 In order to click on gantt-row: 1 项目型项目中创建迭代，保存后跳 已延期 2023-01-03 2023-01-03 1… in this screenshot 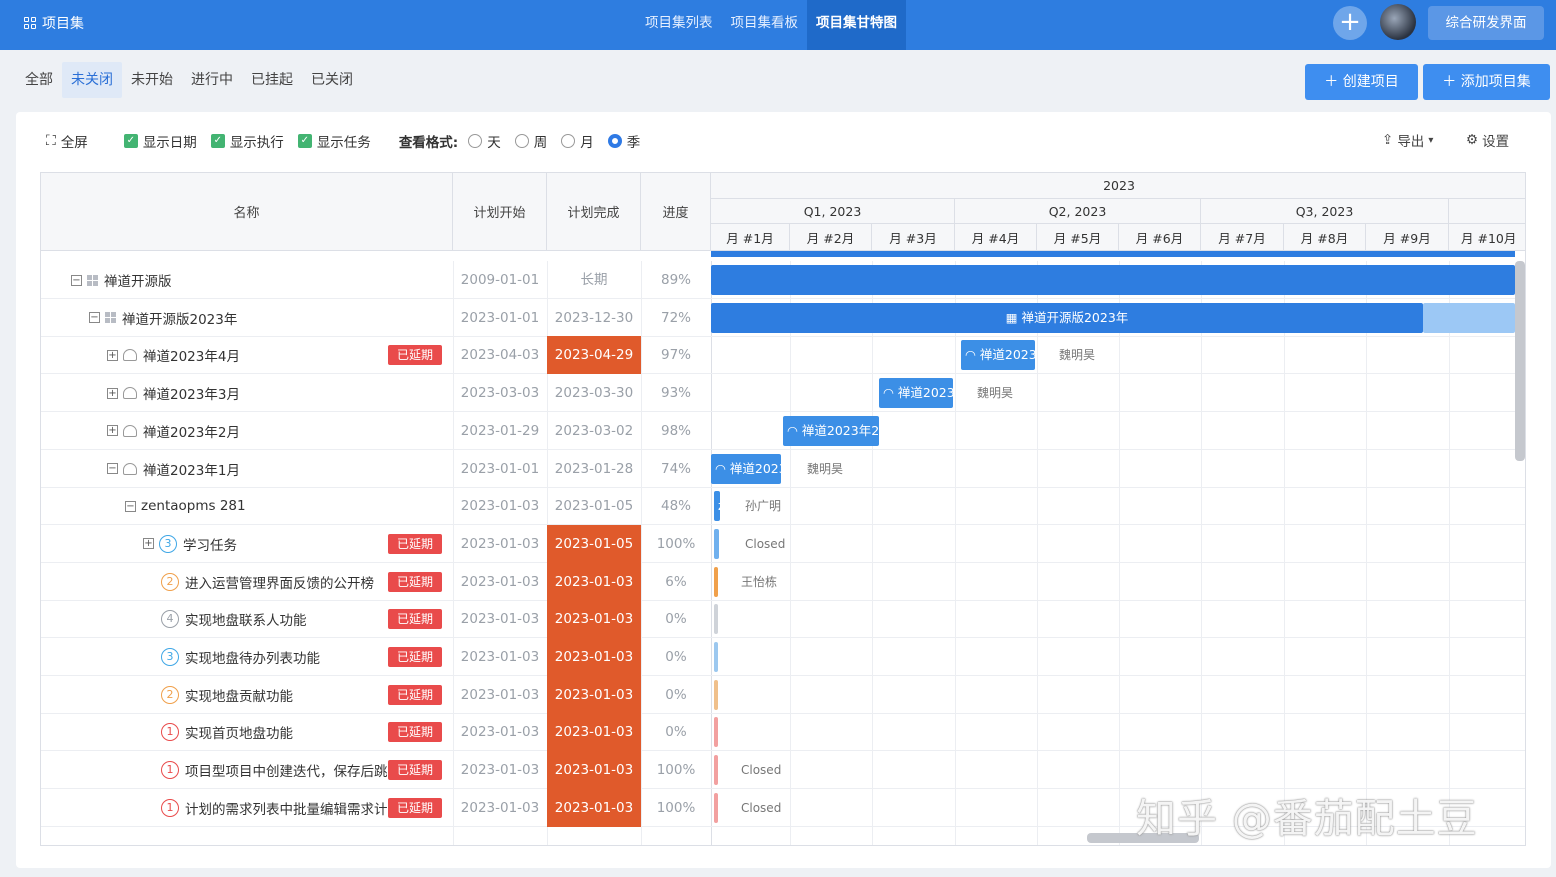, I will do `click(783, 770)`.